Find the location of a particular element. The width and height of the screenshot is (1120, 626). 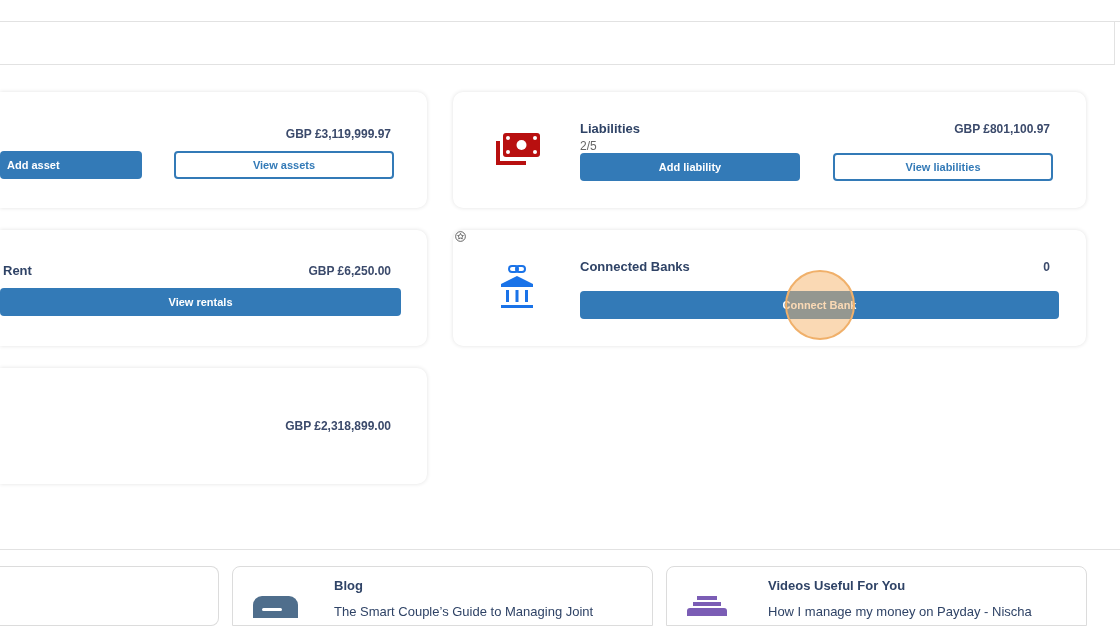

amount-text: GBP £2,318,899.00 is located at coordinates (338, 427).